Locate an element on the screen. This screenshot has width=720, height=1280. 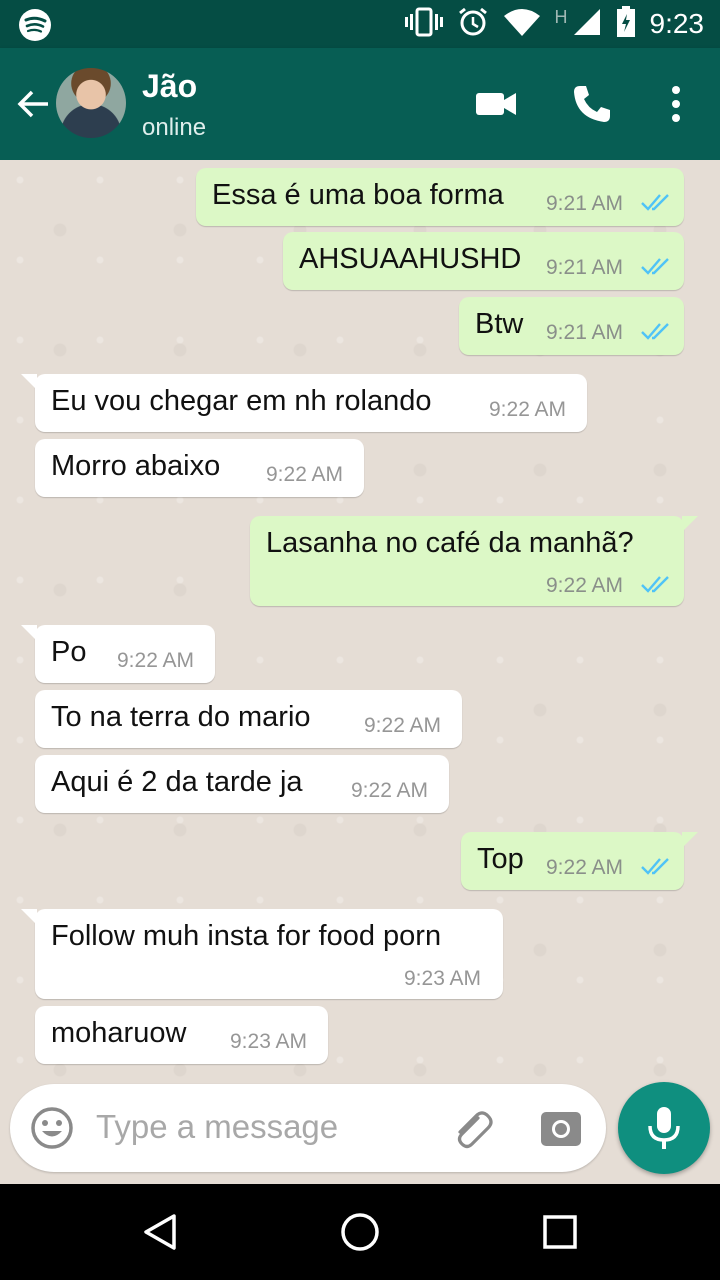
message-text: Aqui é 2 da tarde ja is located at coordinates (177, 782).